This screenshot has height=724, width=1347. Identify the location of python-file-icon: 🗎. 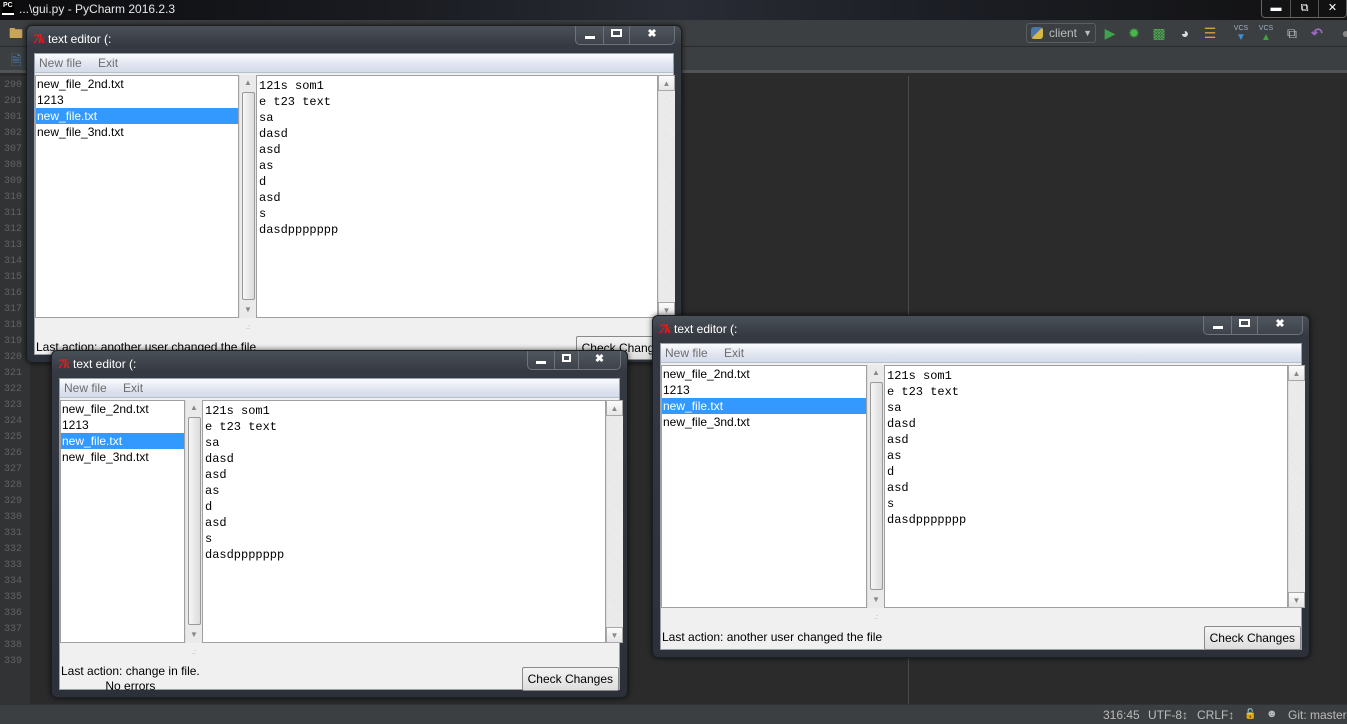
(16, 60).